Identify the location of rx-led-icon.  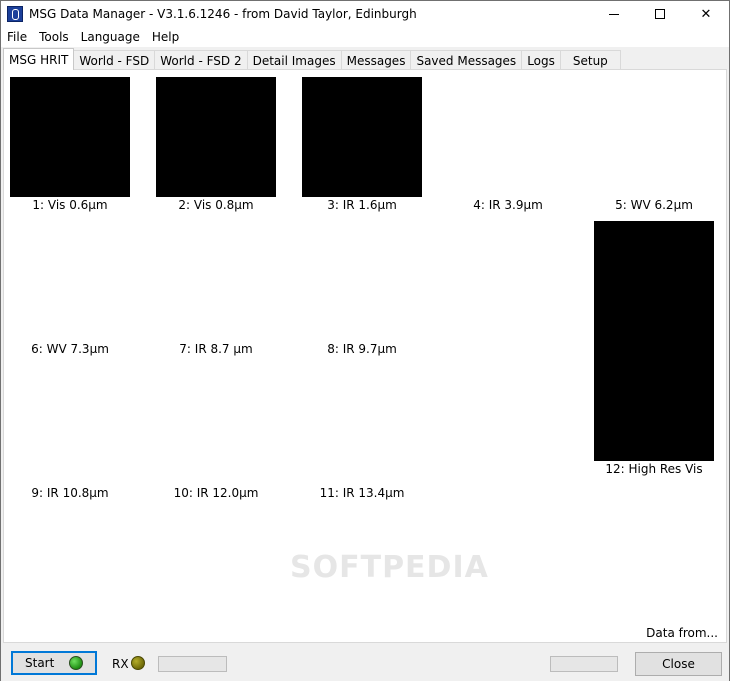
(138, 663).